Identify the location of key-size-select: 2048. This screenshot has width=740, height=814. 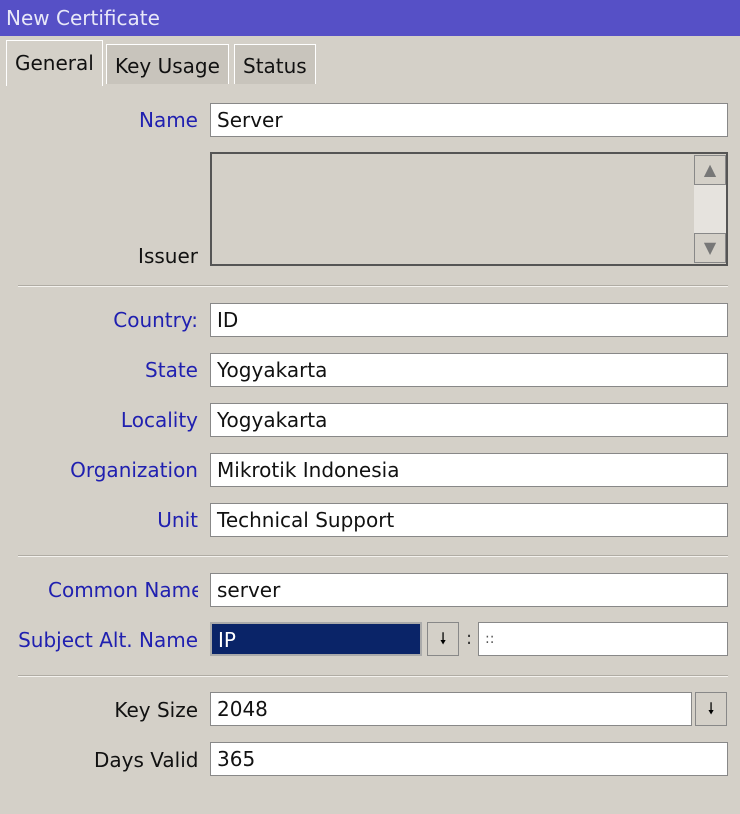
(451, 709).